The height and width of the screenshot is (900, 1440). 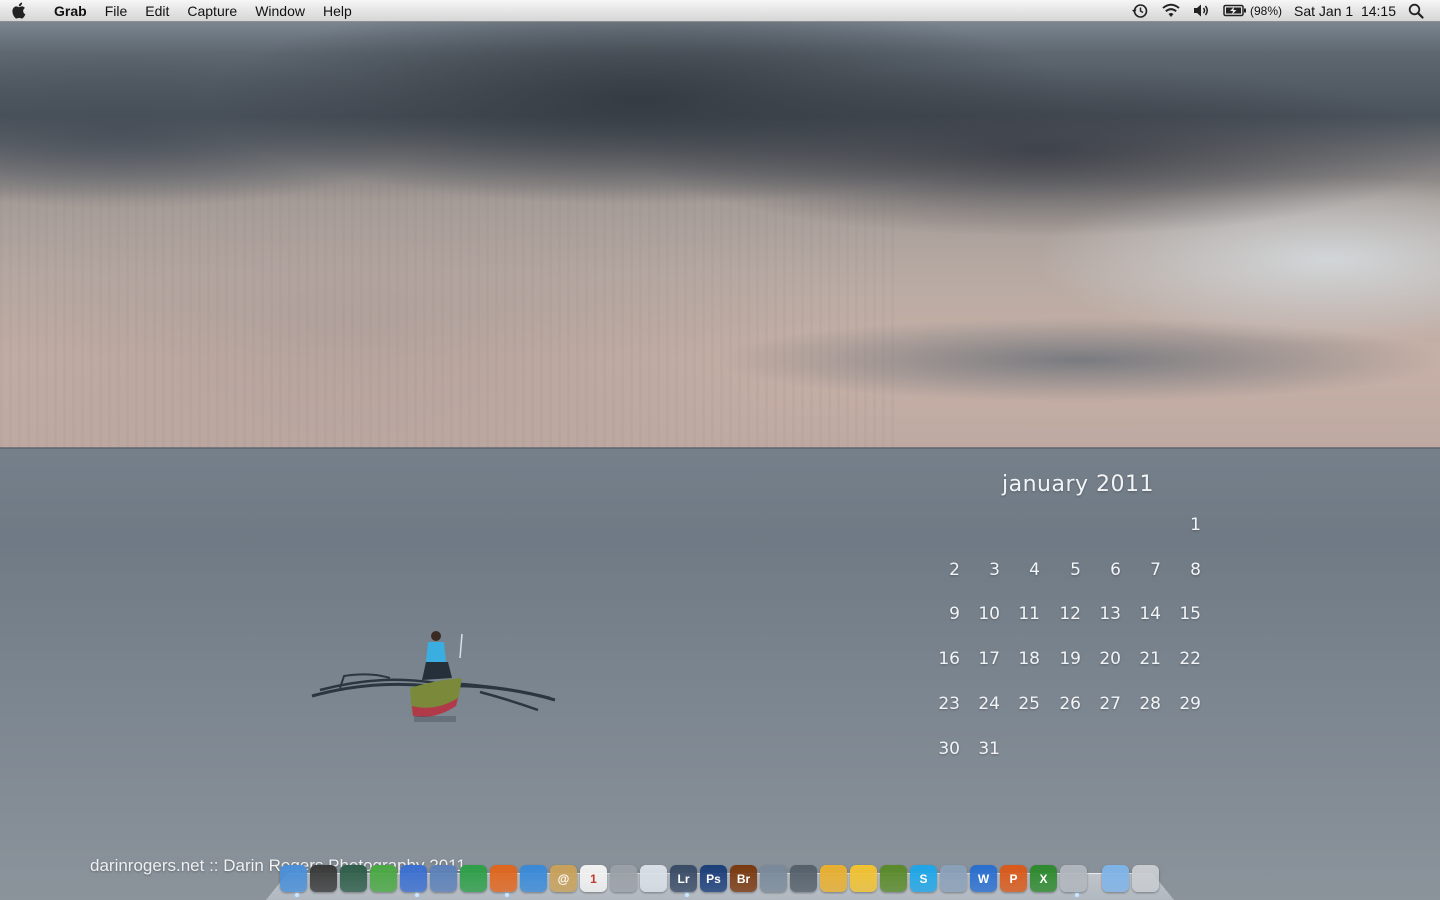 What do you see at coordinates (1110, 659) in the screenshot?
I see `calendar-day: 20` at bounding box center [1110, 659].